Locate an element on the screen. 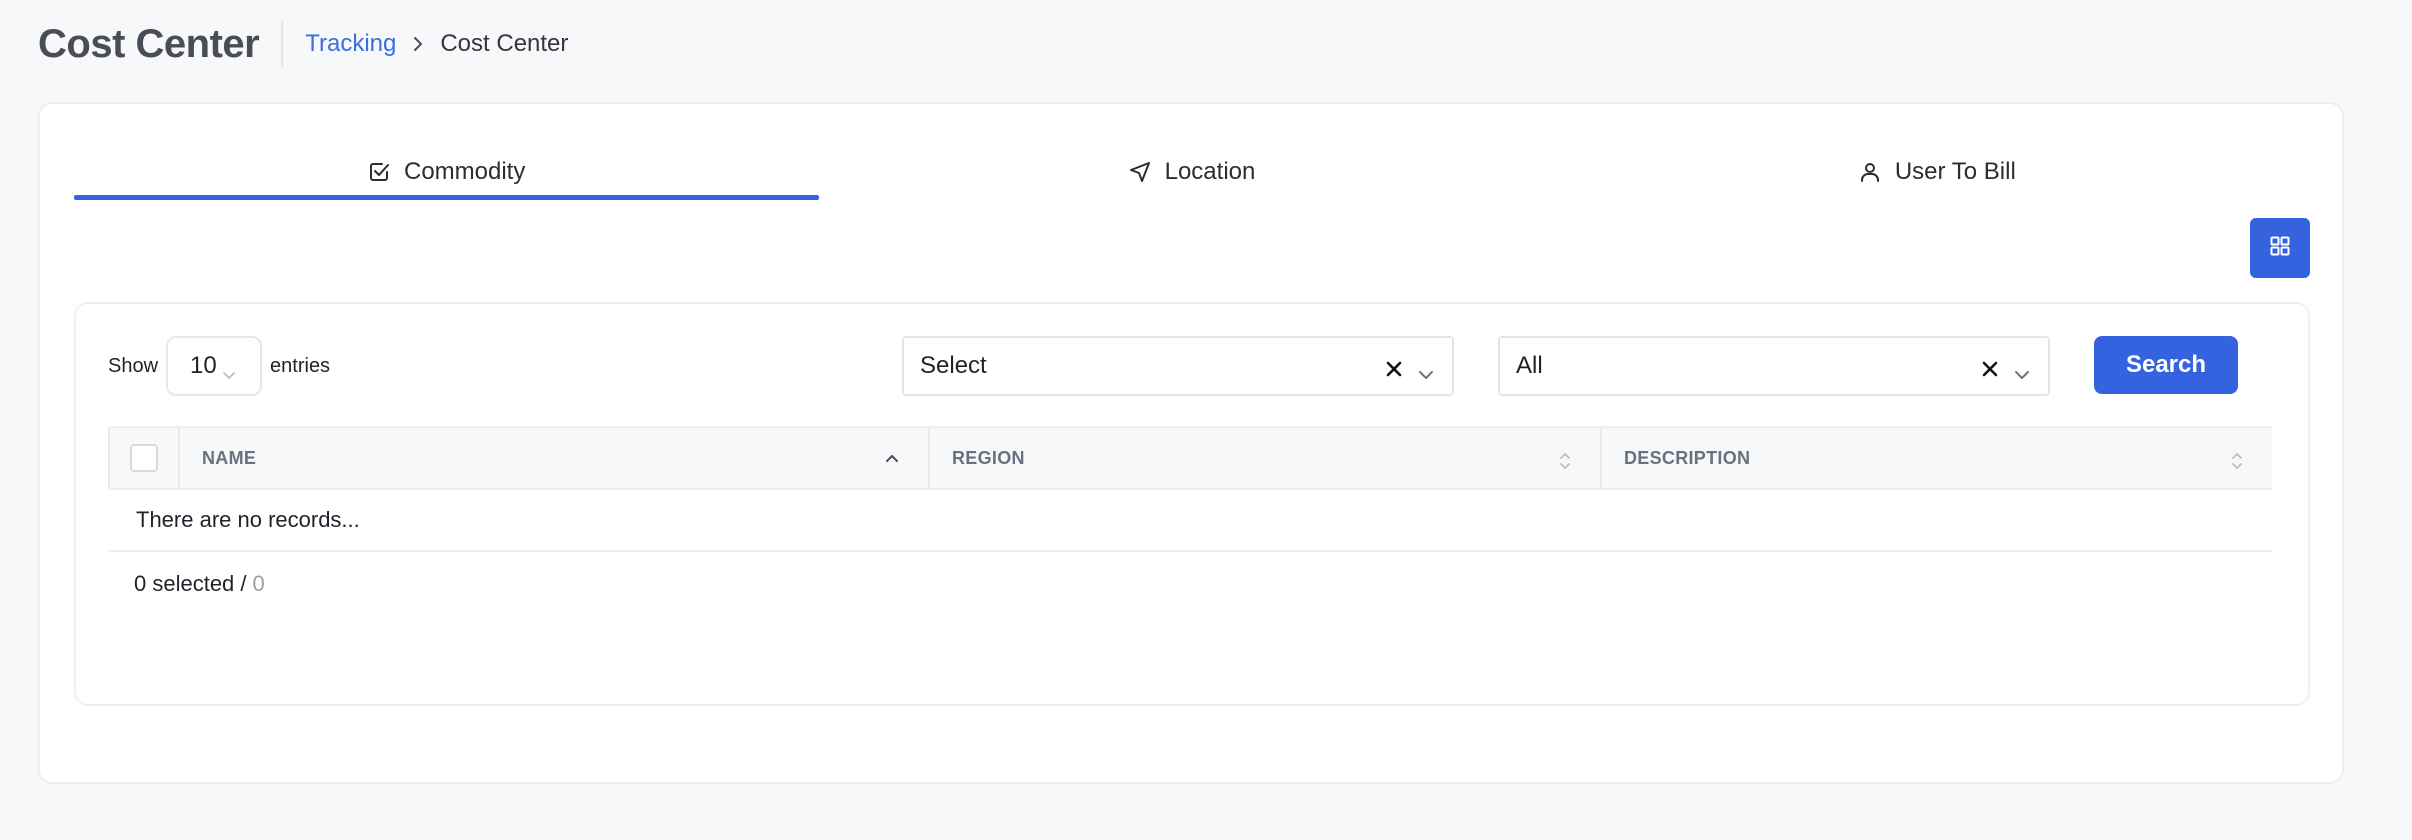 This screenshot has height=840, width=2412. checkbox-icon is located at coordinates (379, 172).